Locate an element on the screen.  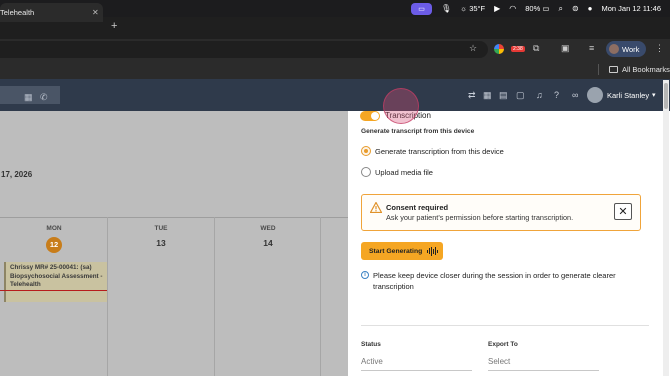
battery-icon: ▭ is located at coordinates (546, 8).